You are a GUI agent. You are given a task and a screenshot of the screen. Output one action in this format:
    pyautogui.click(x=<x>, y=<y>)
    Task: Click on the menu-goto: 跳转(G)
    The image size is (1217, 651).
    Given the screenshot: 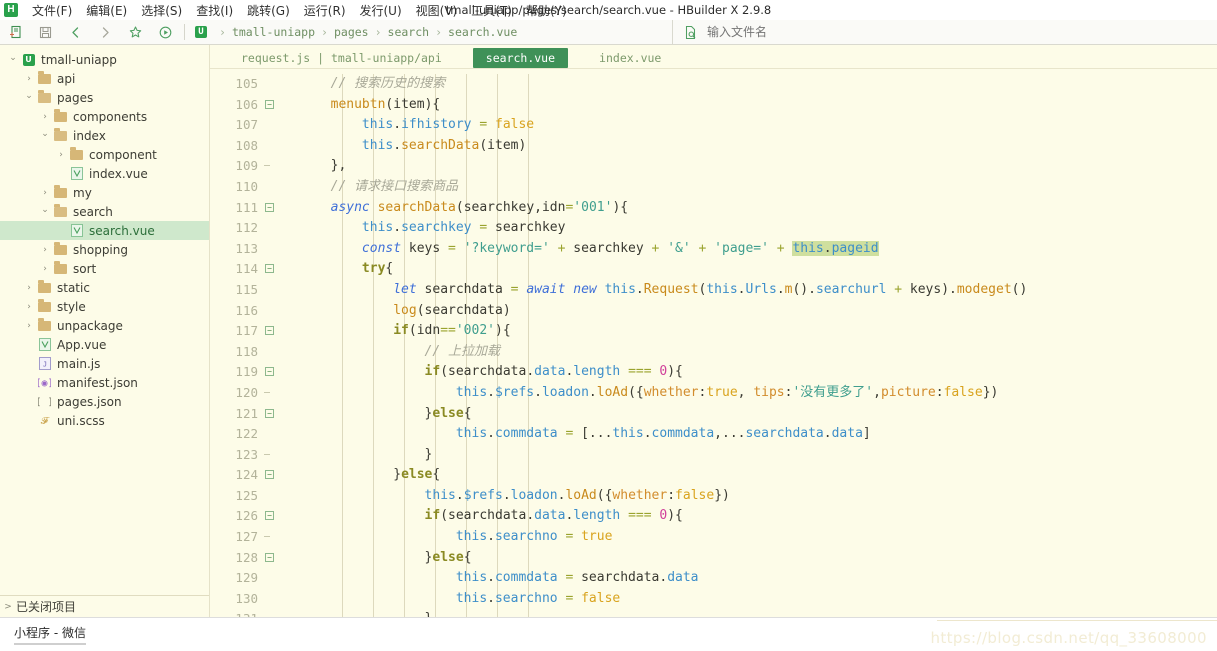 What is the action you would take?
    pyautogui.click(x=268, y=10)
    